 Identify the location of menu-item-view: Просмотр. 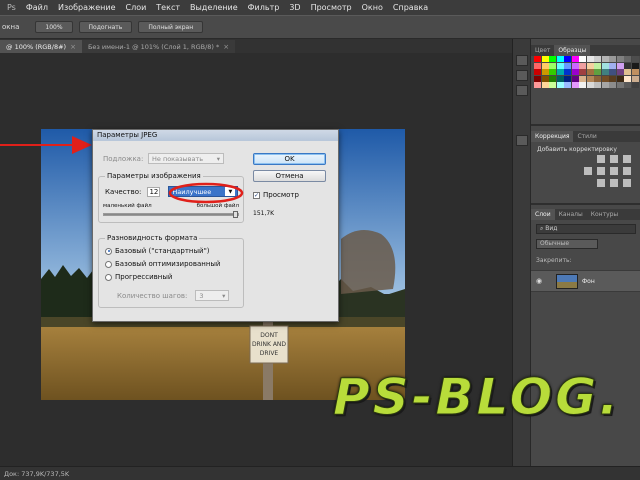
(331, 7).